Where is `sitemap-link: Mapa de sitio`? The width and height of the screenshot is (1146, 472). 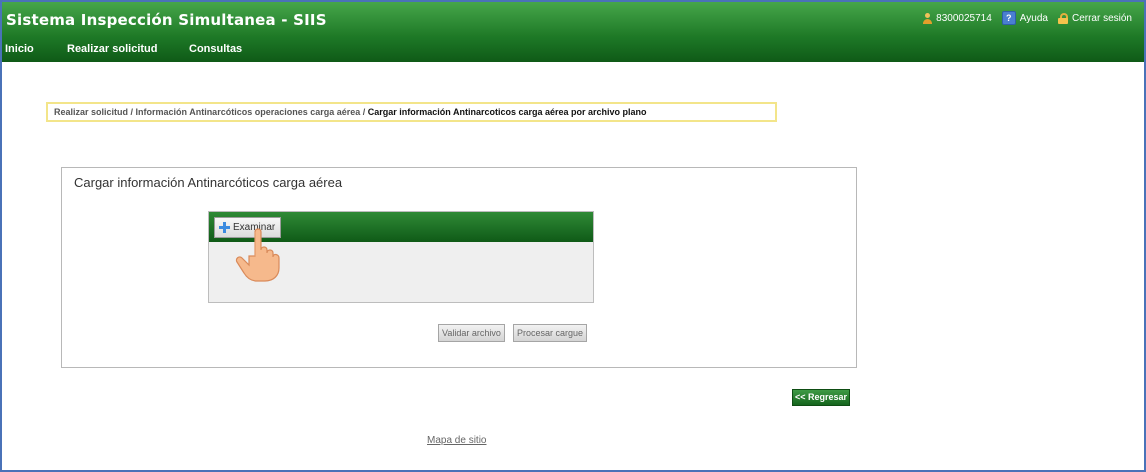 sitemap-link: Mapa de sitio is located at coordinates (456, 440).